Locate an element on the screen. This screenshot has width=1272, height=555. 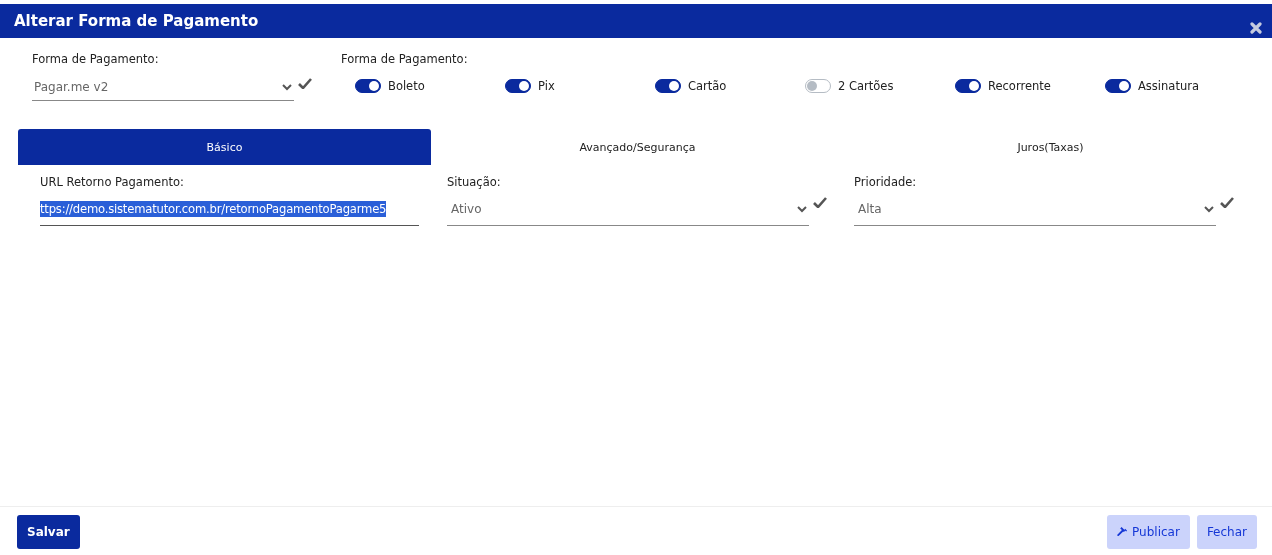
window-title: Alterar Forma de Pagamento is located at coordinates (136, 21).